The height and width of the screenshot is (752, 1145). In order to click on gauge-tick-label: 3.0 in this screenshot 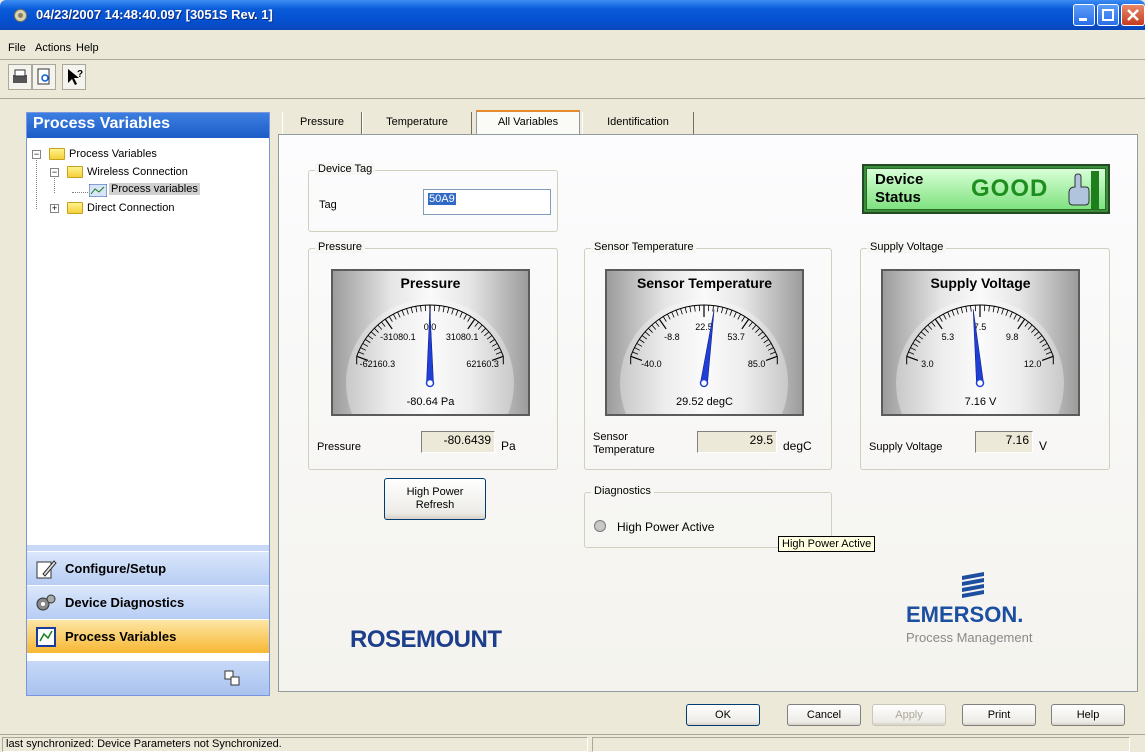, I will do `click(927, 364)`.